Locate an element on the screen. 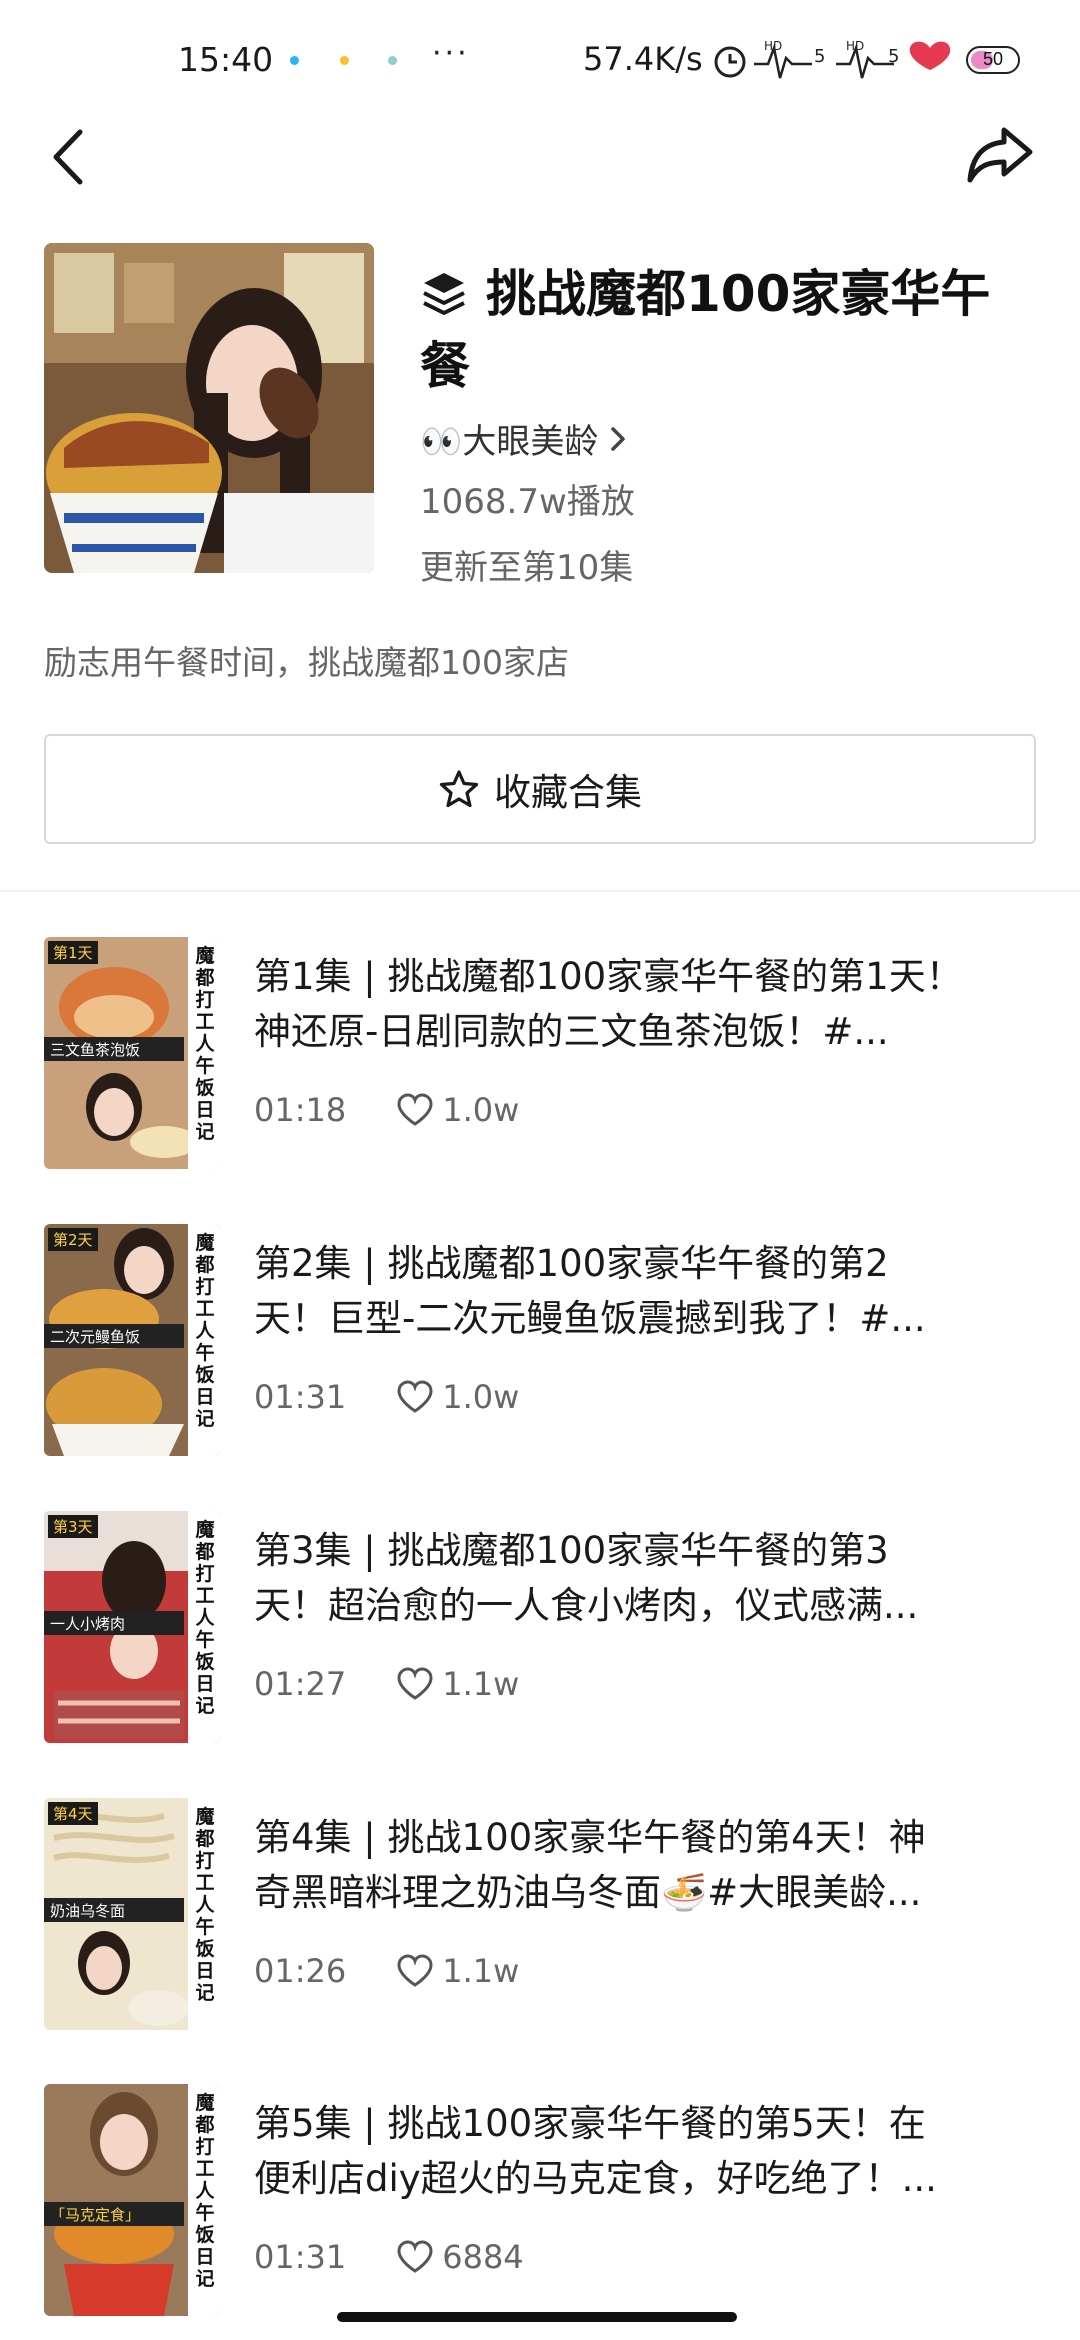 The image size is (1080, 2340). episode-thumbnail: 第3天 一人小烤肉 魔都打工人午饭日记 is located at coordinates (132, 1627).